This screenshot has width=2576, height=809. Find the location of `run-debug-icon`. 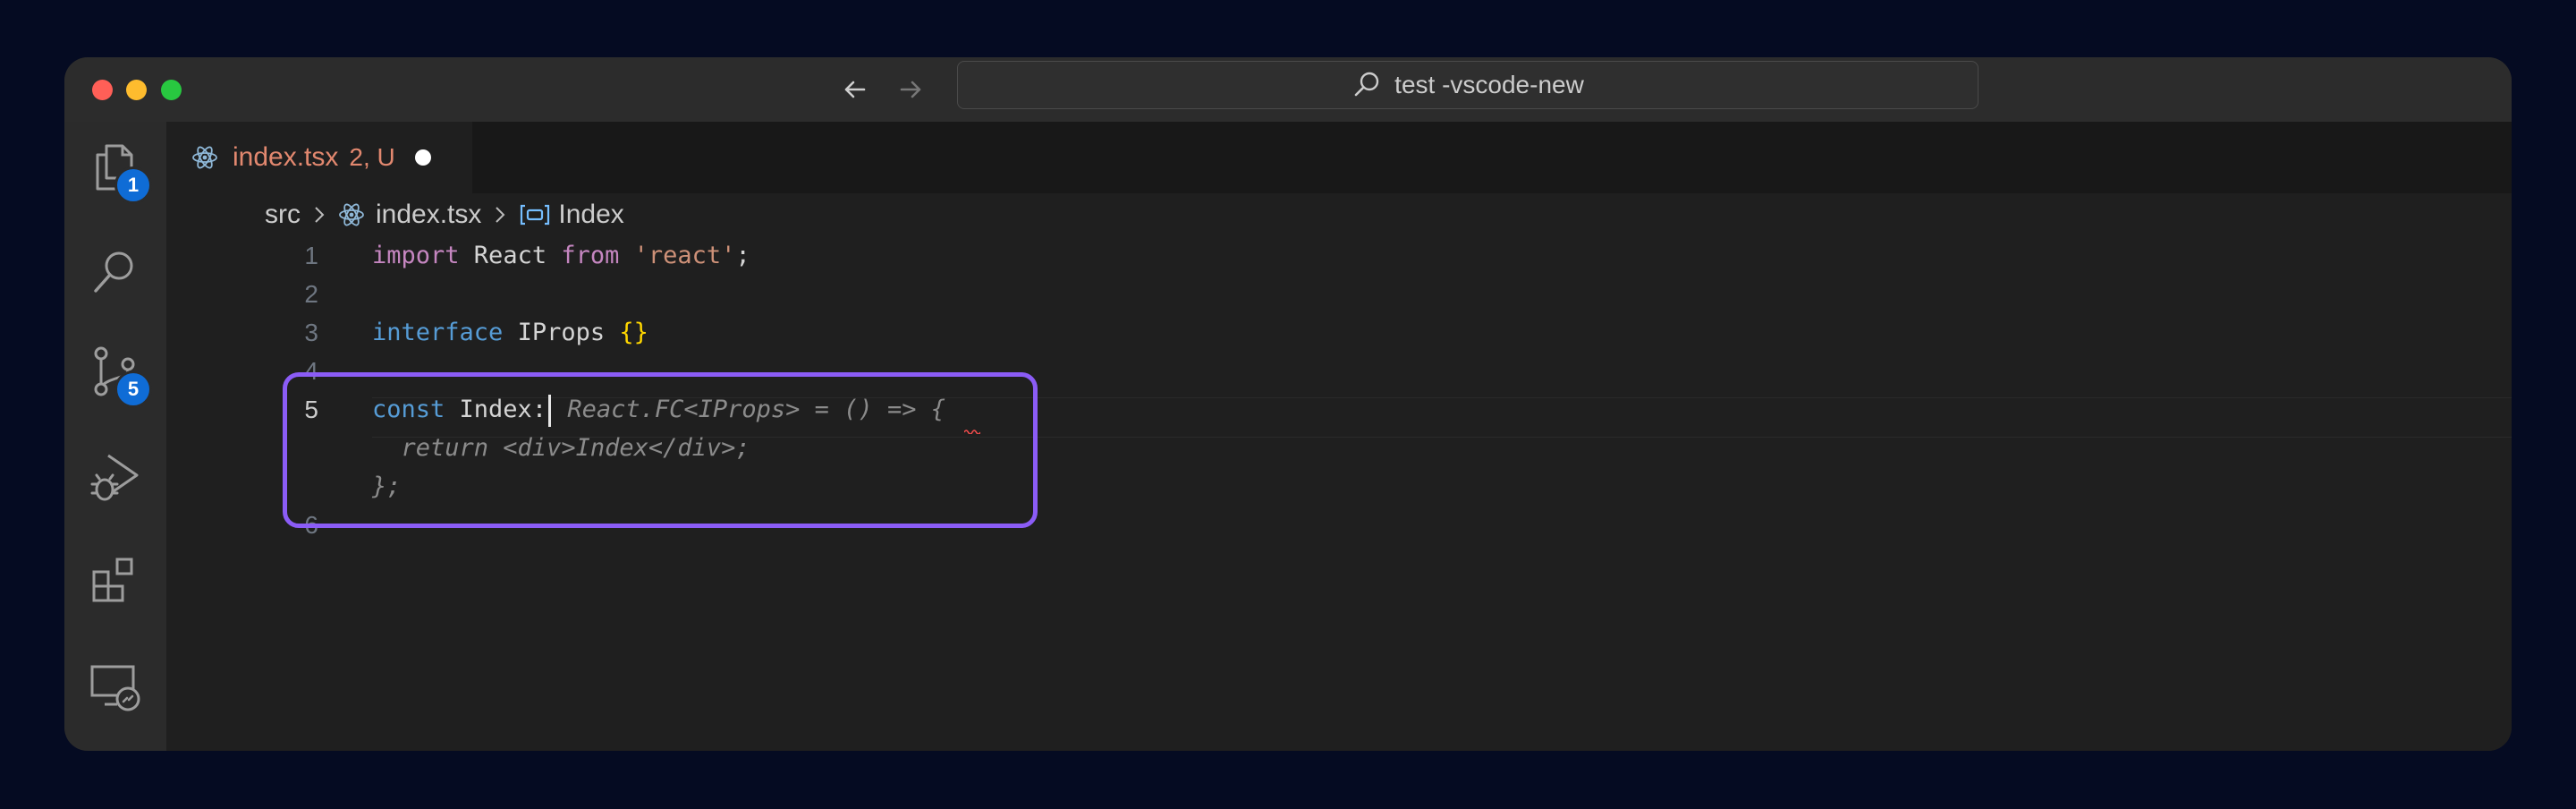

run-debug-icon is located at coordinates (115, 477).